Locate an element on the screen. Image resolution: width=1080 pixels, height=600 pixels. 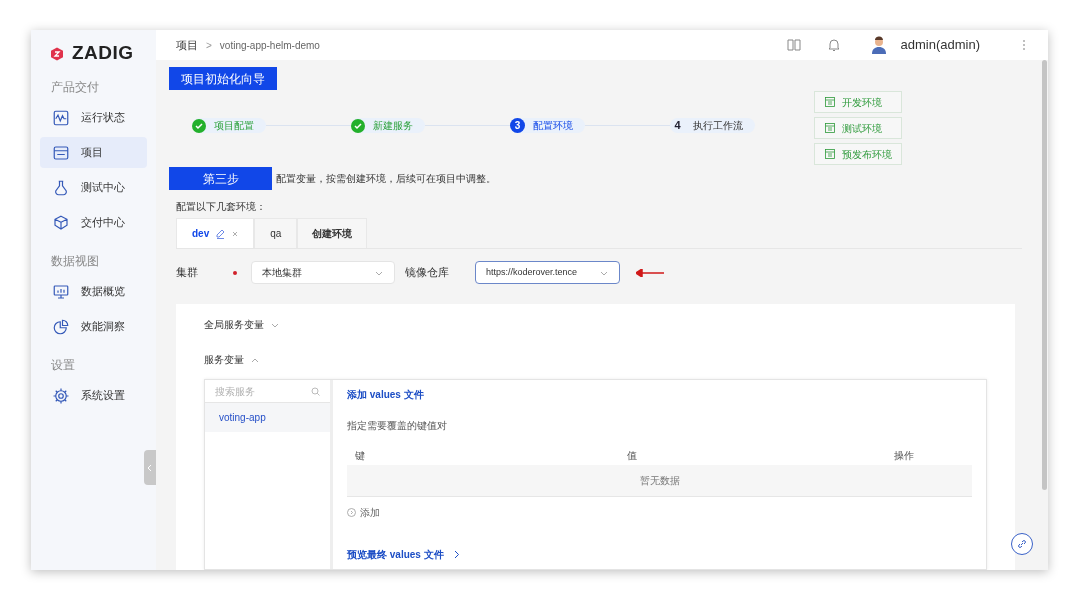
key-value-hint: 指定需要覆盖的键值对 is located at coordinates (397, 426).